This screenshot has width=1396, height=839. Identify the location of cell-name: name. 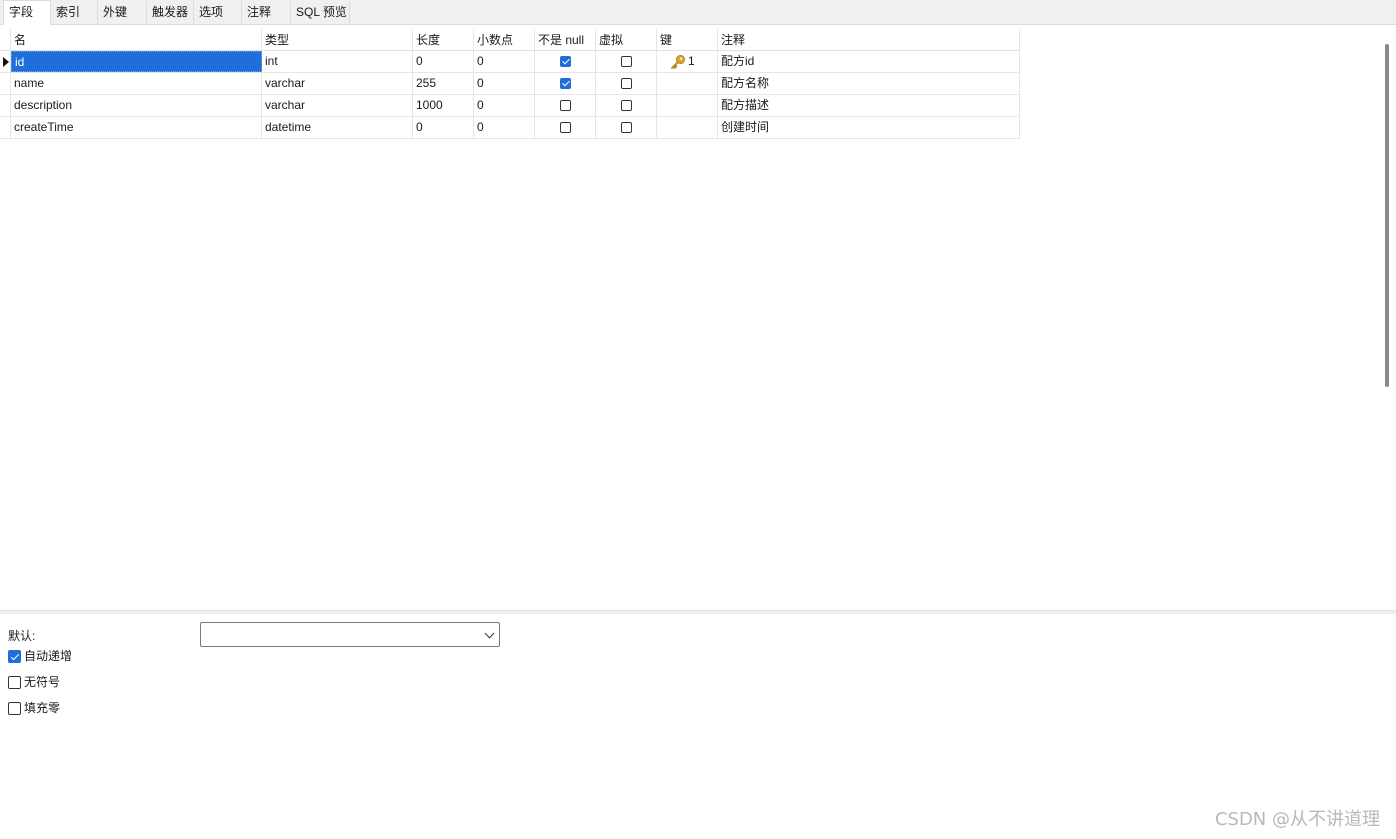
(136, 83).